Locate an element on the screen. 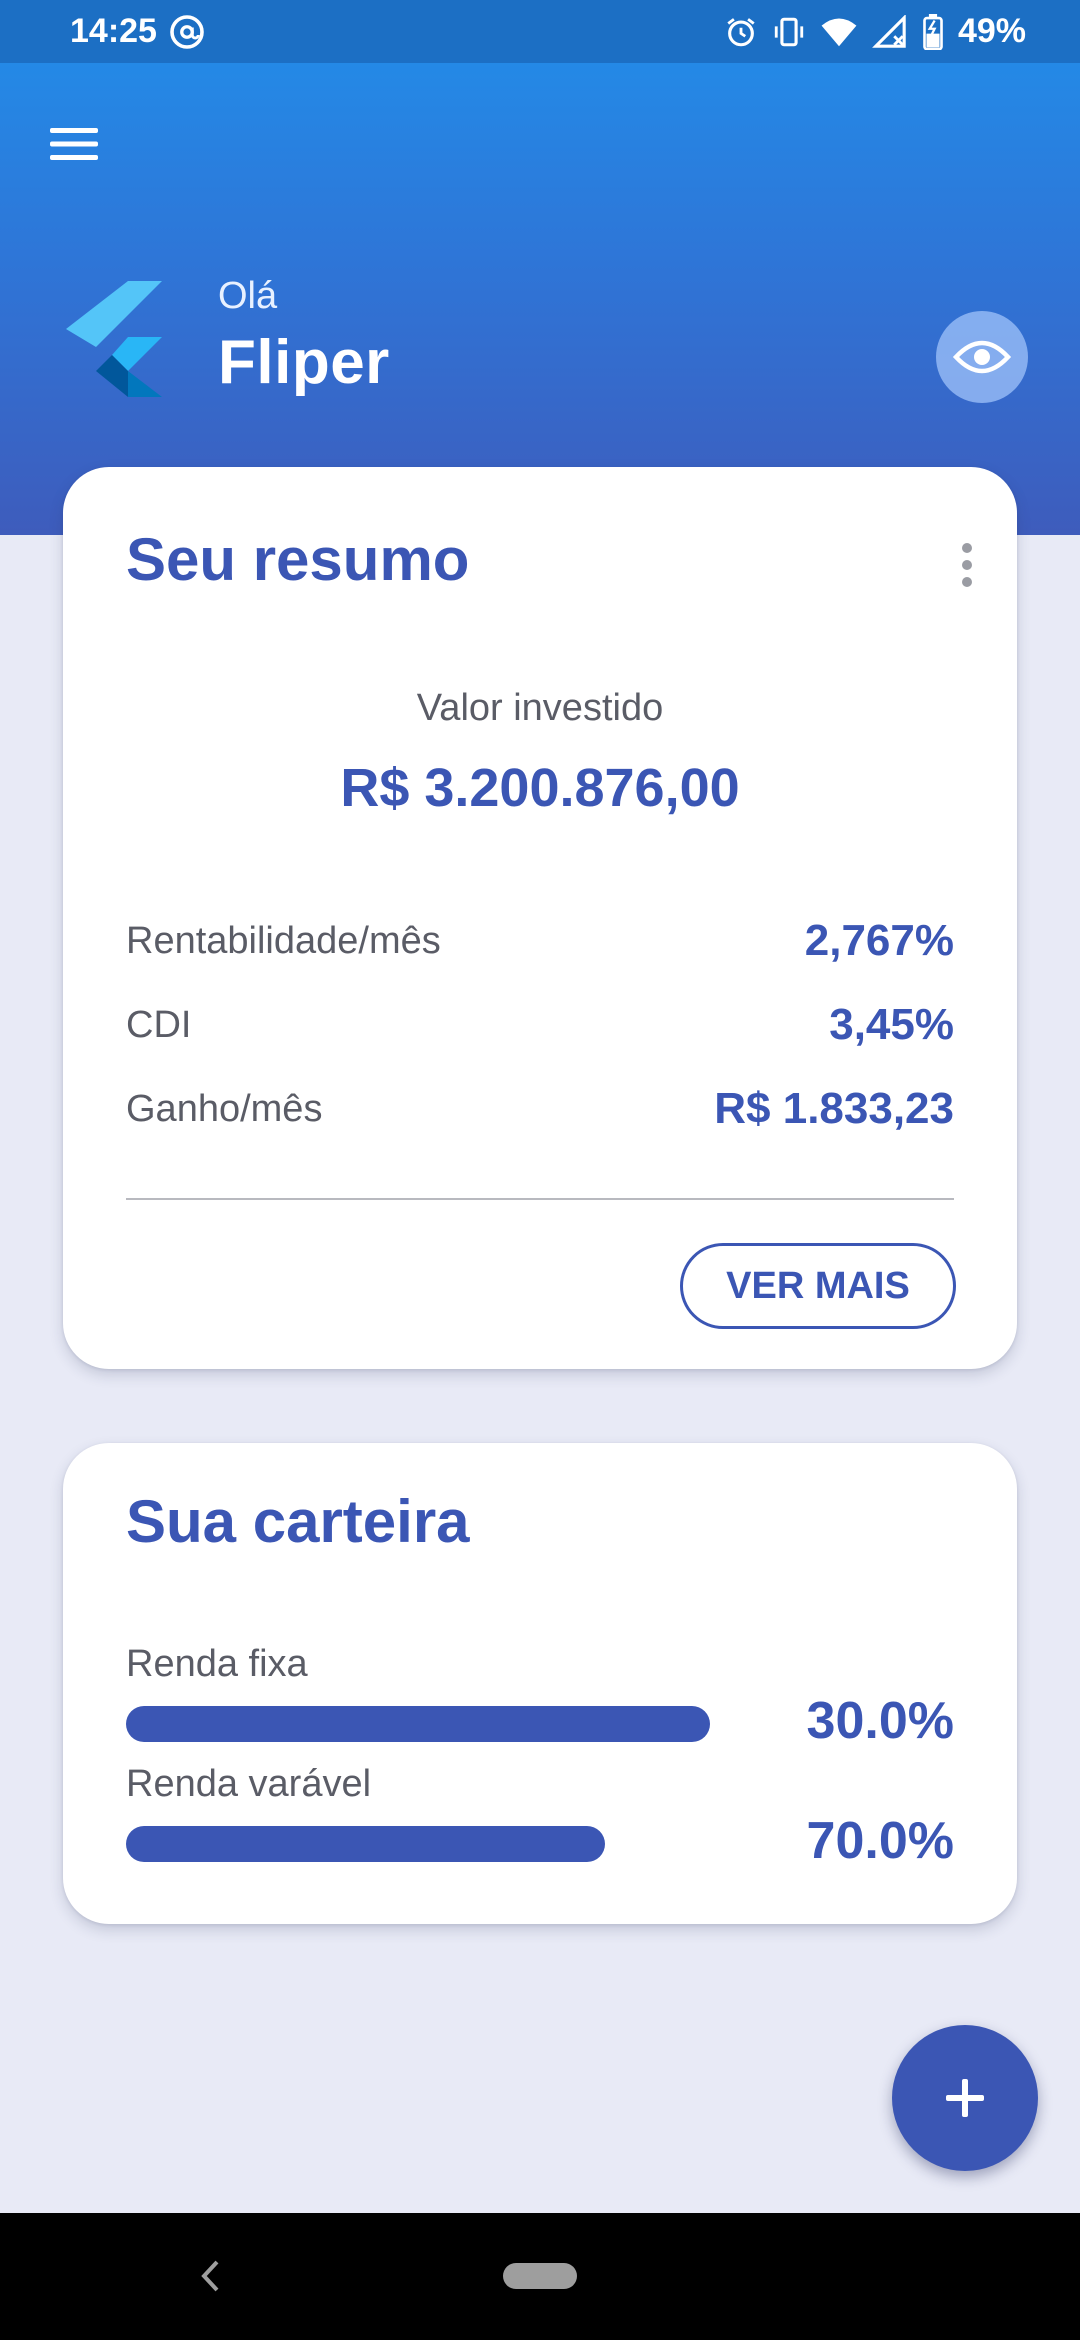 The height and width of the screenshot is (2340, 1080). alarm-icon is located at coordinates (741, 32).